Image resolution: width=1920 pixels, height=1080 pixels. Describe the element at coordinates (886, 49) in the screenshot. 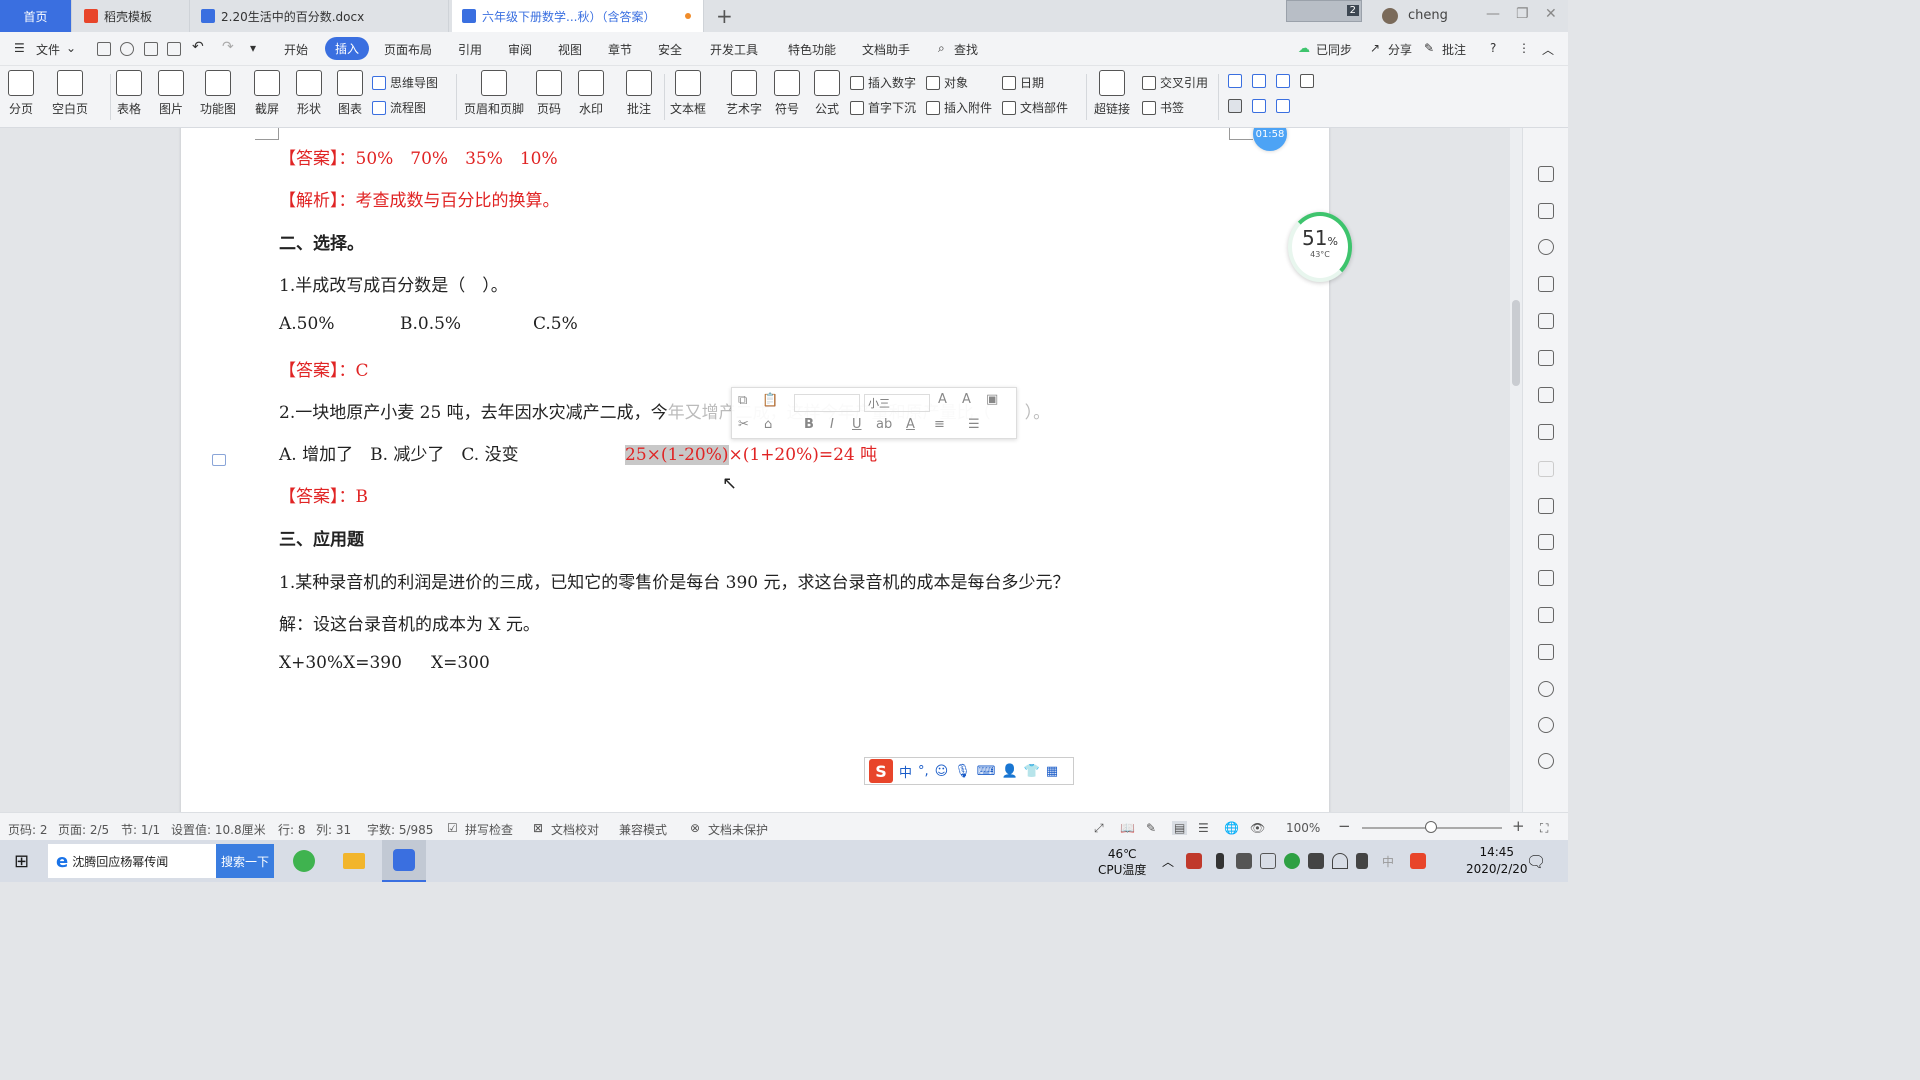

I see `menu-doc-assistant: 文档助手` at that location.